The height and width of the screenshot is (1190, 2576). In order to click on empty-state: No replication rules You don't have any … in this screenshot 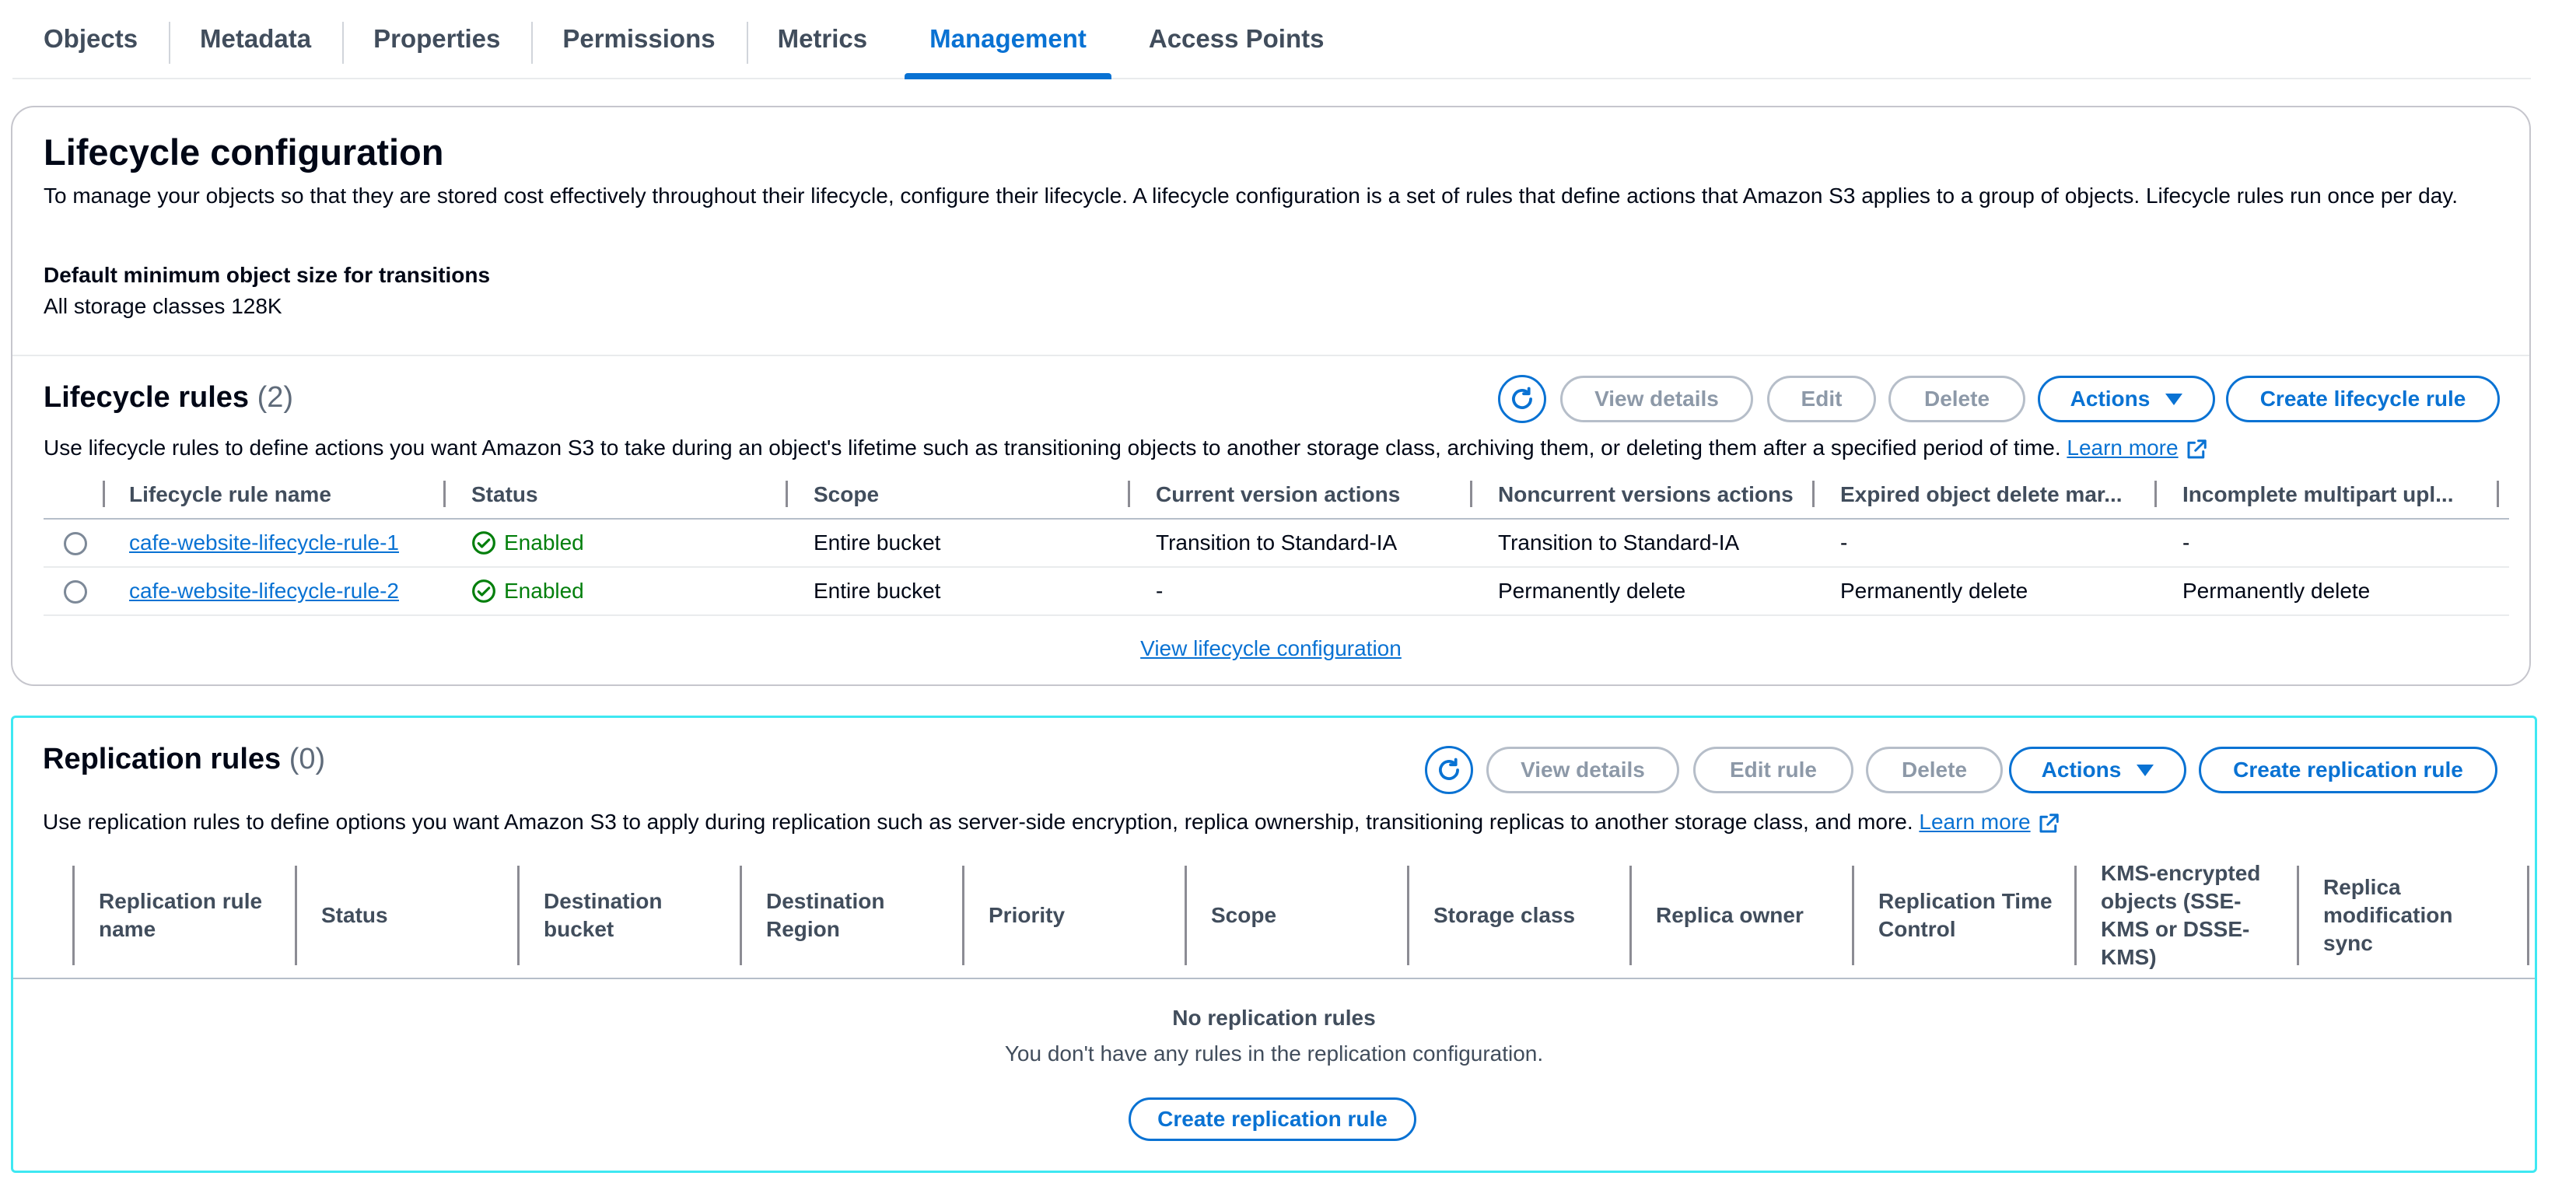, I will do `click(1274, 1036)`.